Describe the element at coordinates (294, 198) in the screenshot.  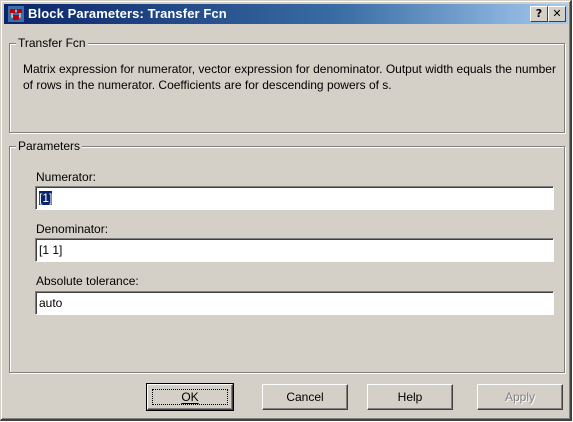
I see `numerator-field: [1]` at that location.